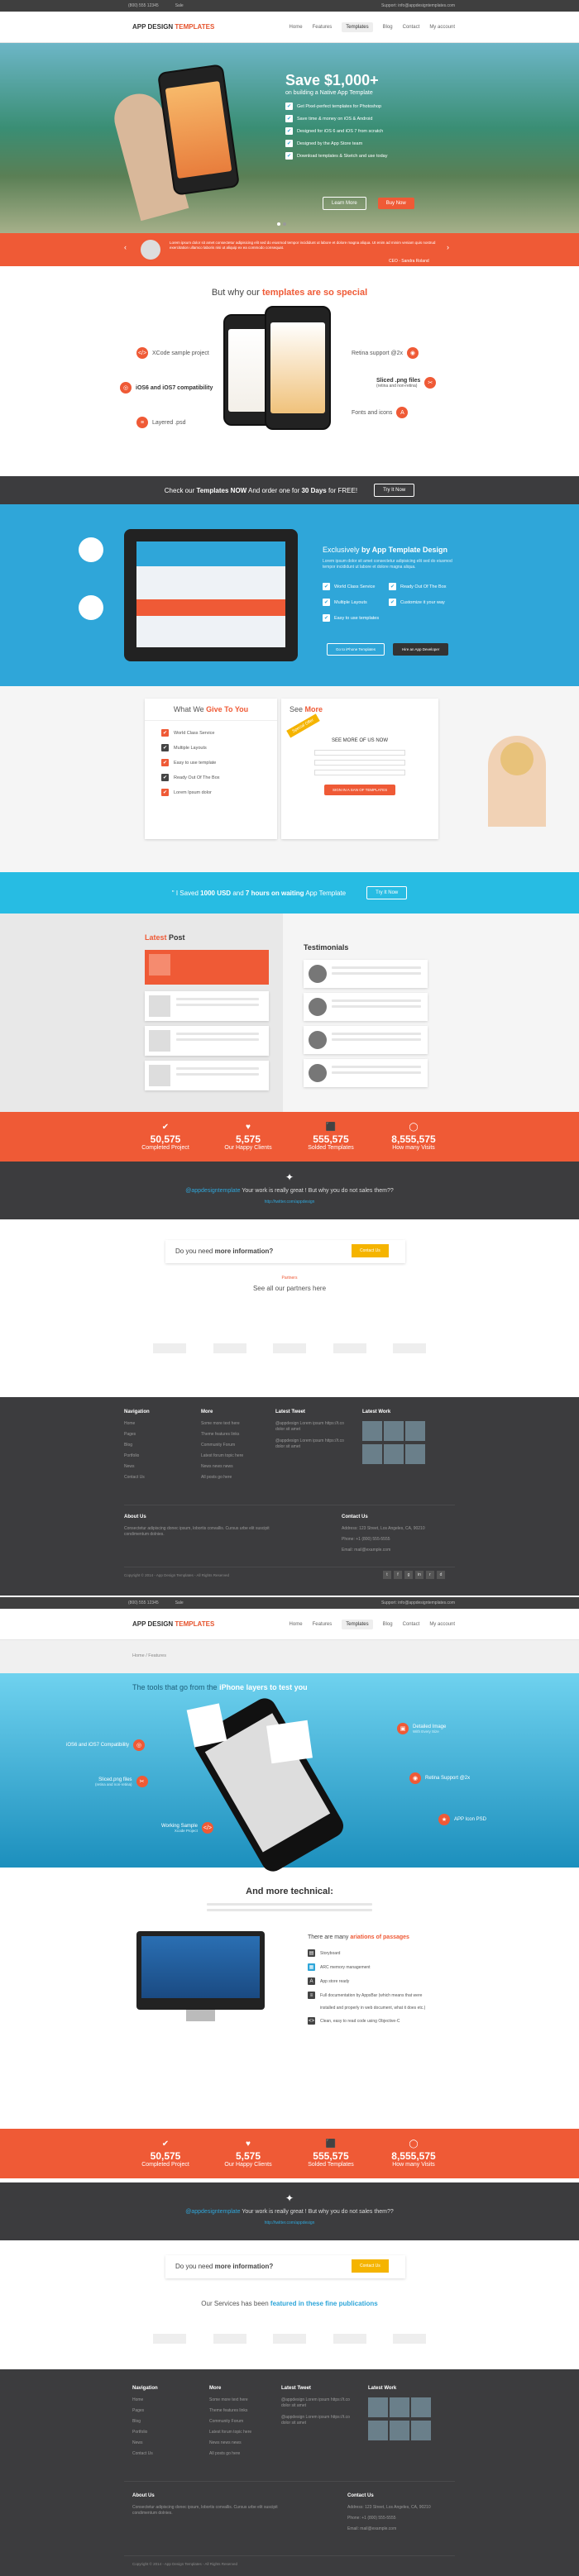  I want to click on prev-arrow-icon: ‹, so click(125, 247).